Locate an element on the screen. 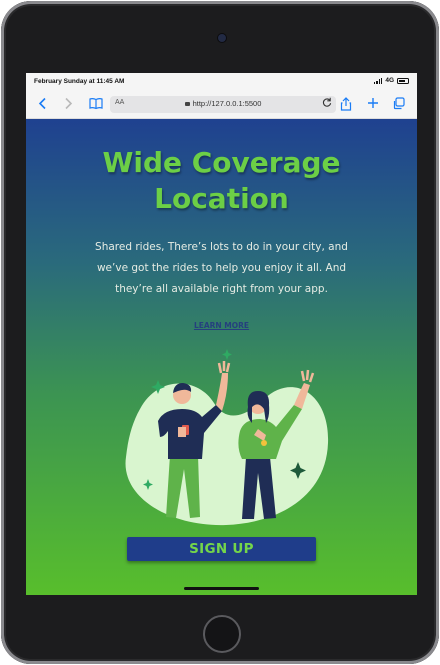 The height and width of the screenshot is (665, 440). tabs-icon is located at coordinates (398, 105).